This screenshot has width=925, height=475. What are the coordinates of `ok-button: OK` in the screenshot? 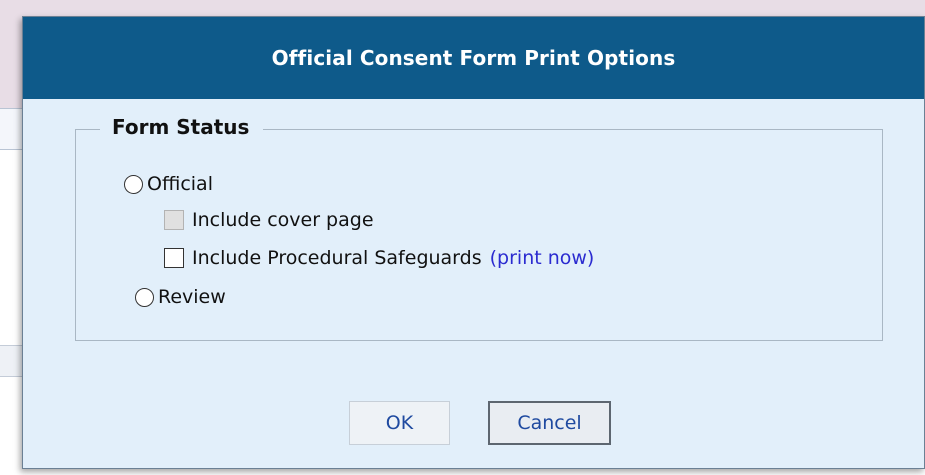 It's located at (399, 423).